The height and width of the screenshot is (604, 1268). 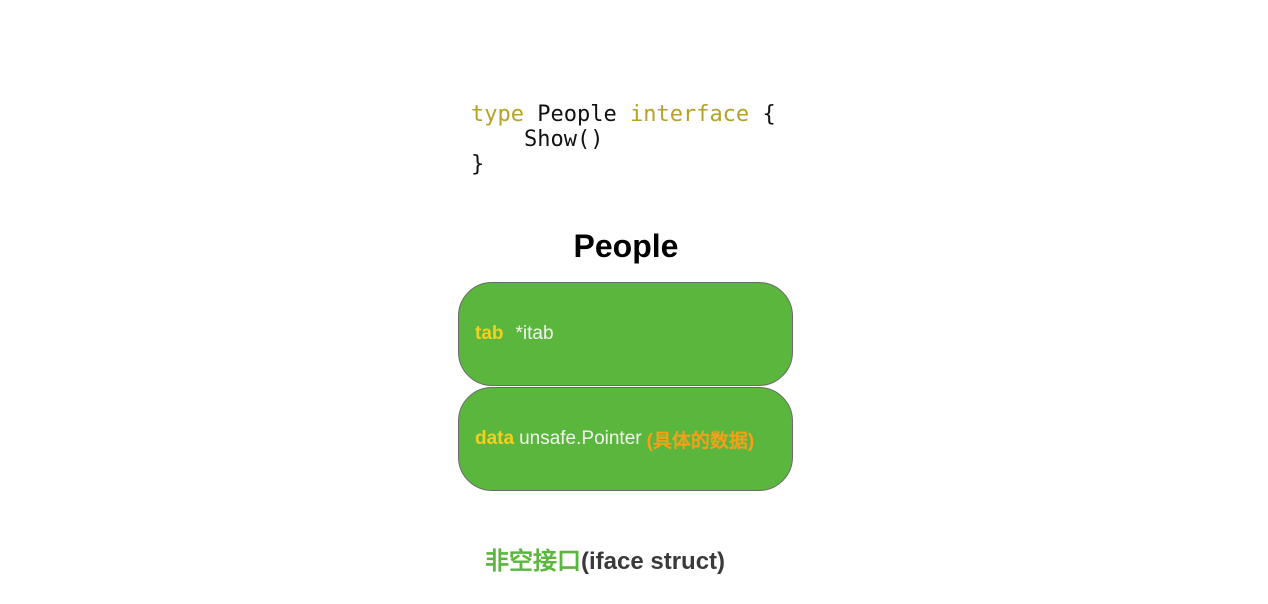 I want to click on struct-title: People, so click(x=626, y=246).